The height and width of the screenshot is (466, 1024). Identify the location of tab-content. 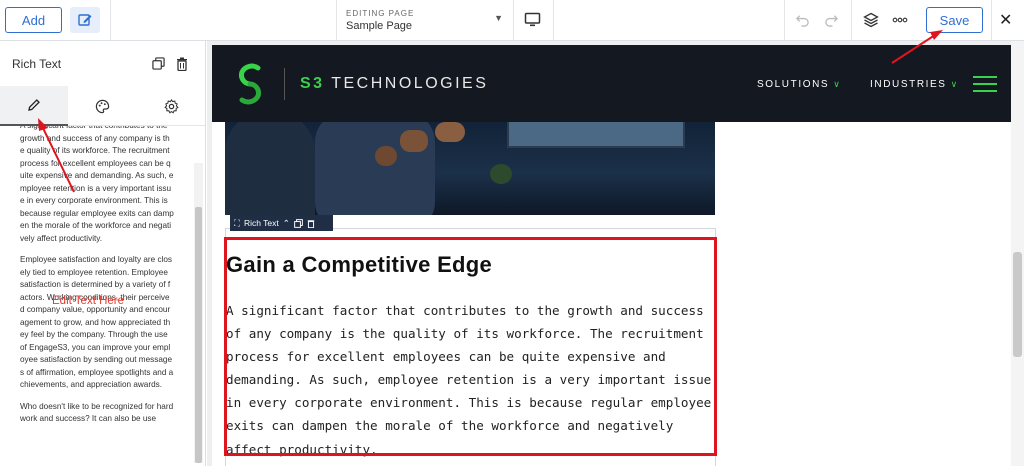
(34, 106).